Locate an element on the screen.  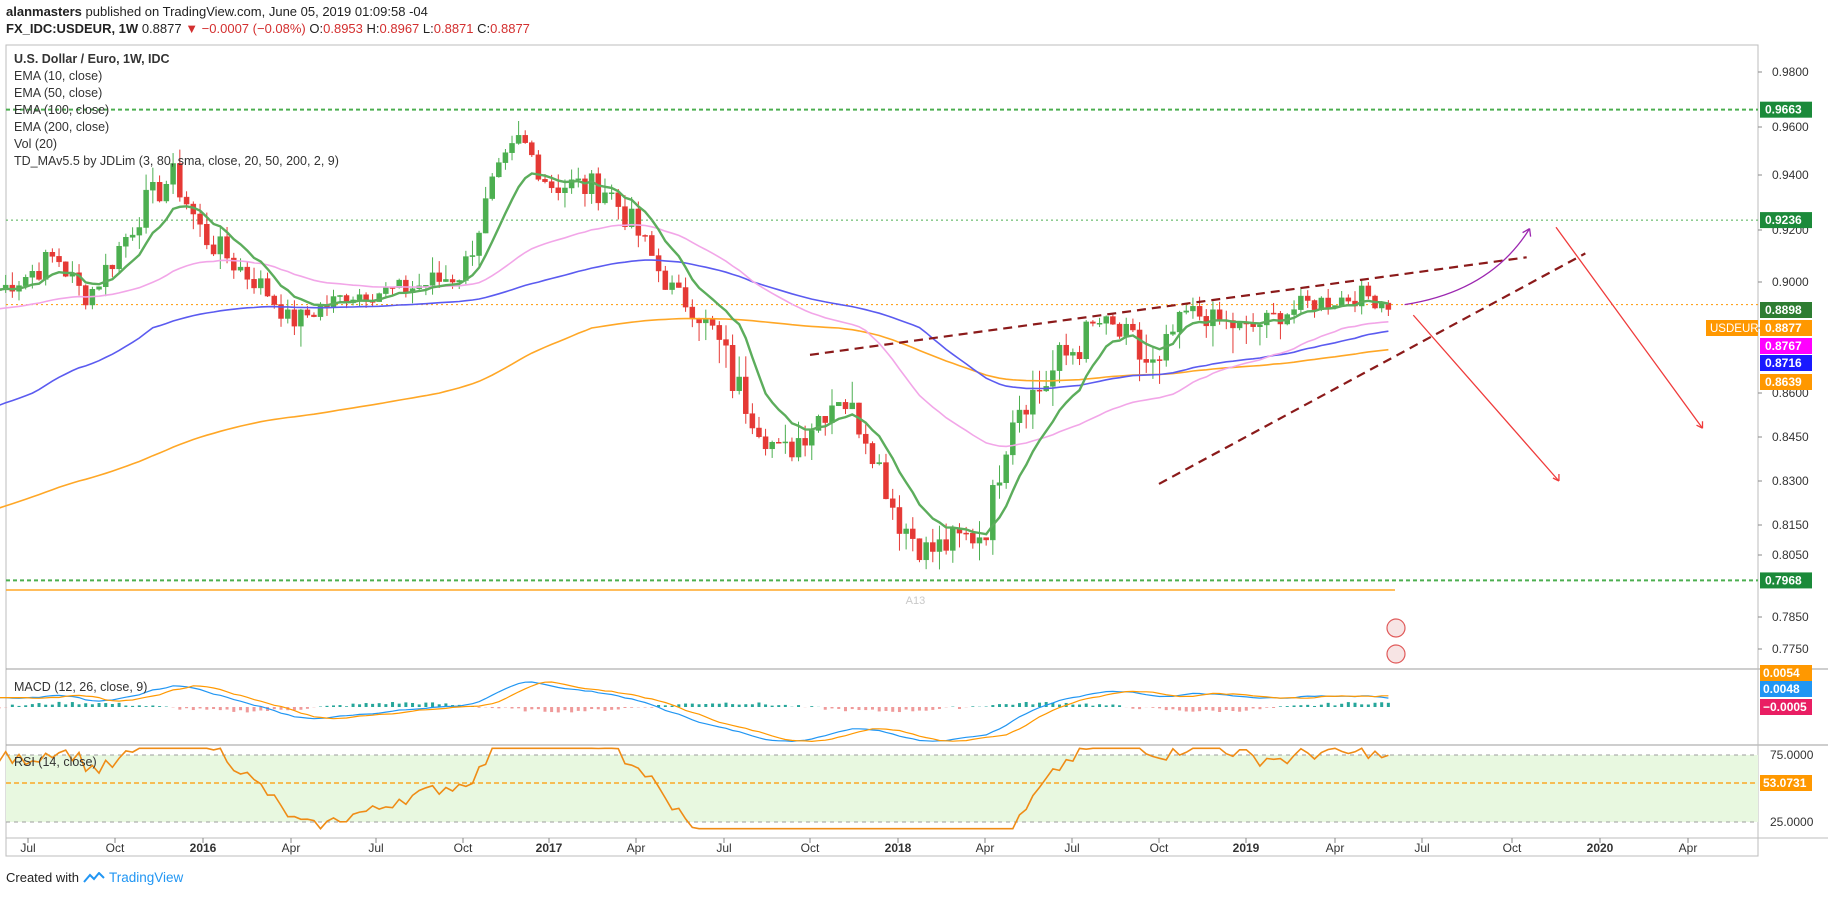
macd-value-label: 0.0048 is located at coordinates (1781, 689).